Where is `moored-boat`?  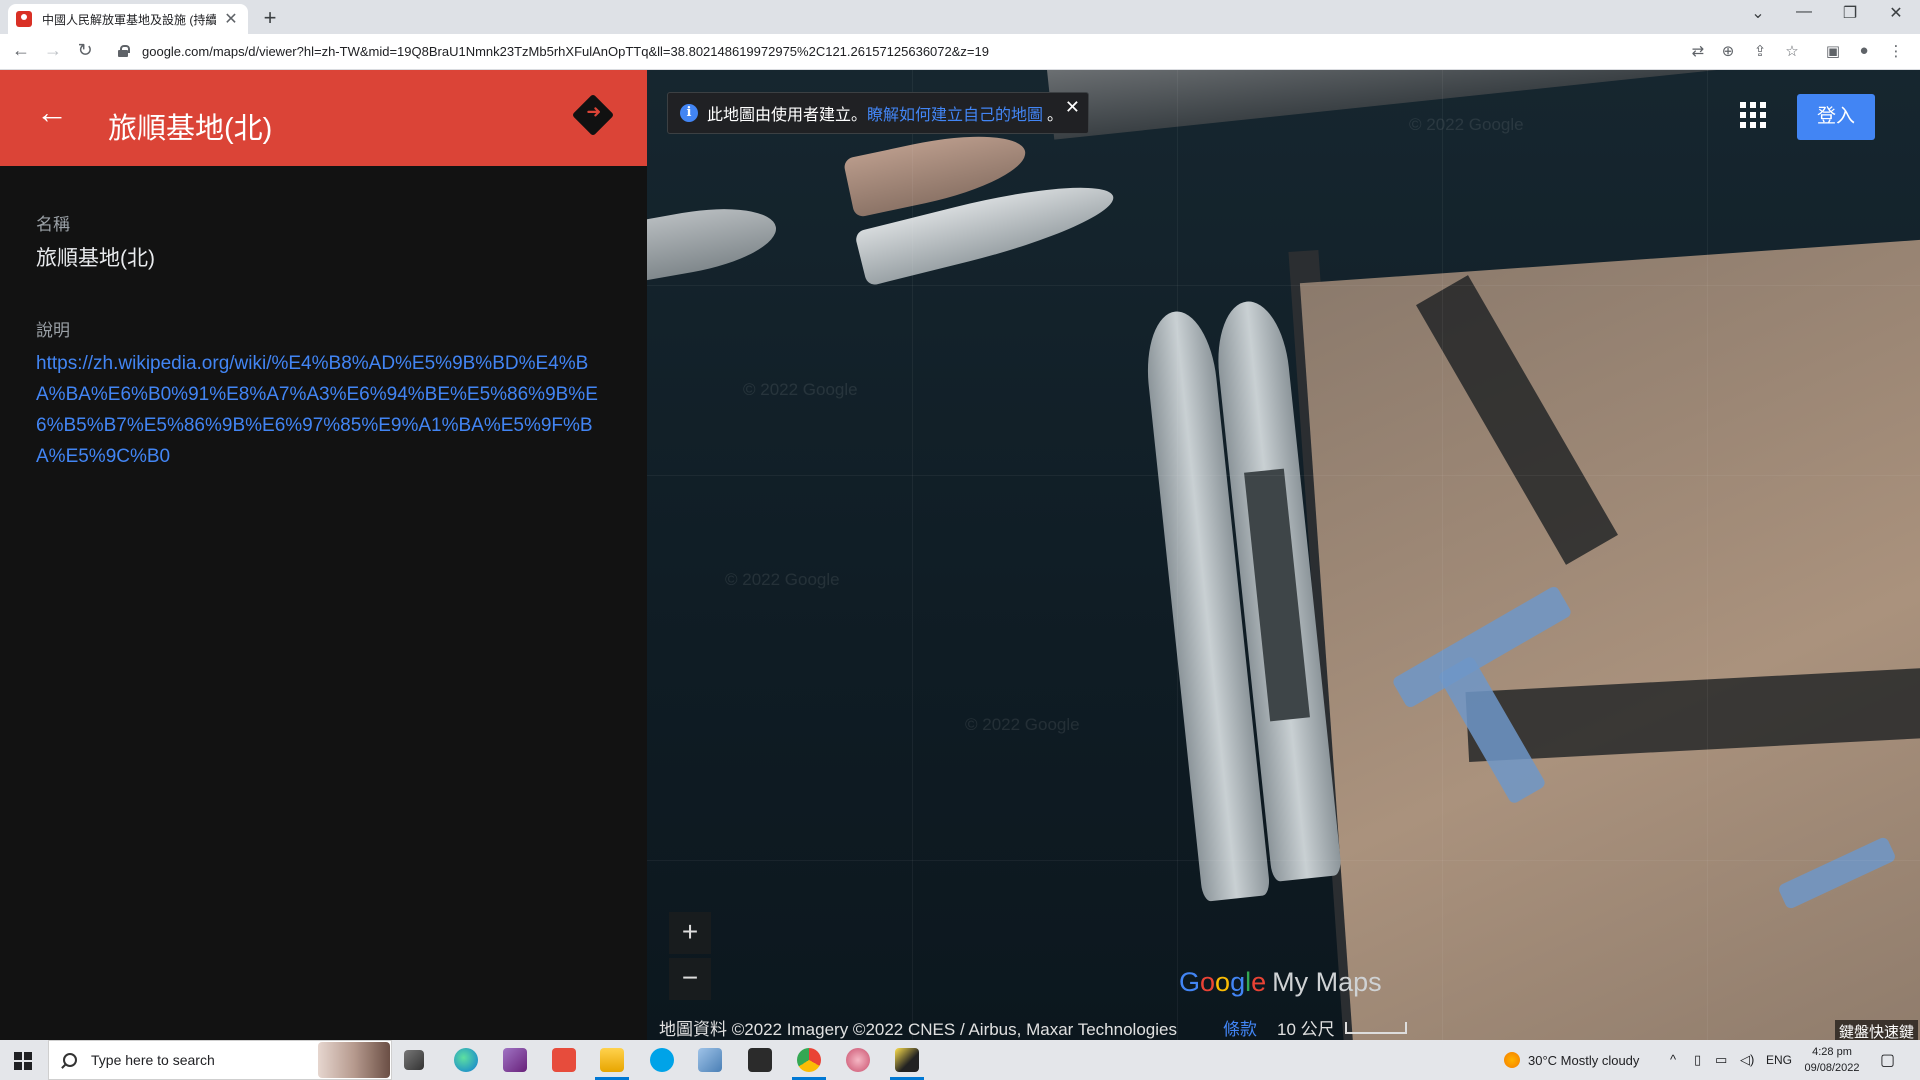 moored-boat is located at coordinates (714, 240).